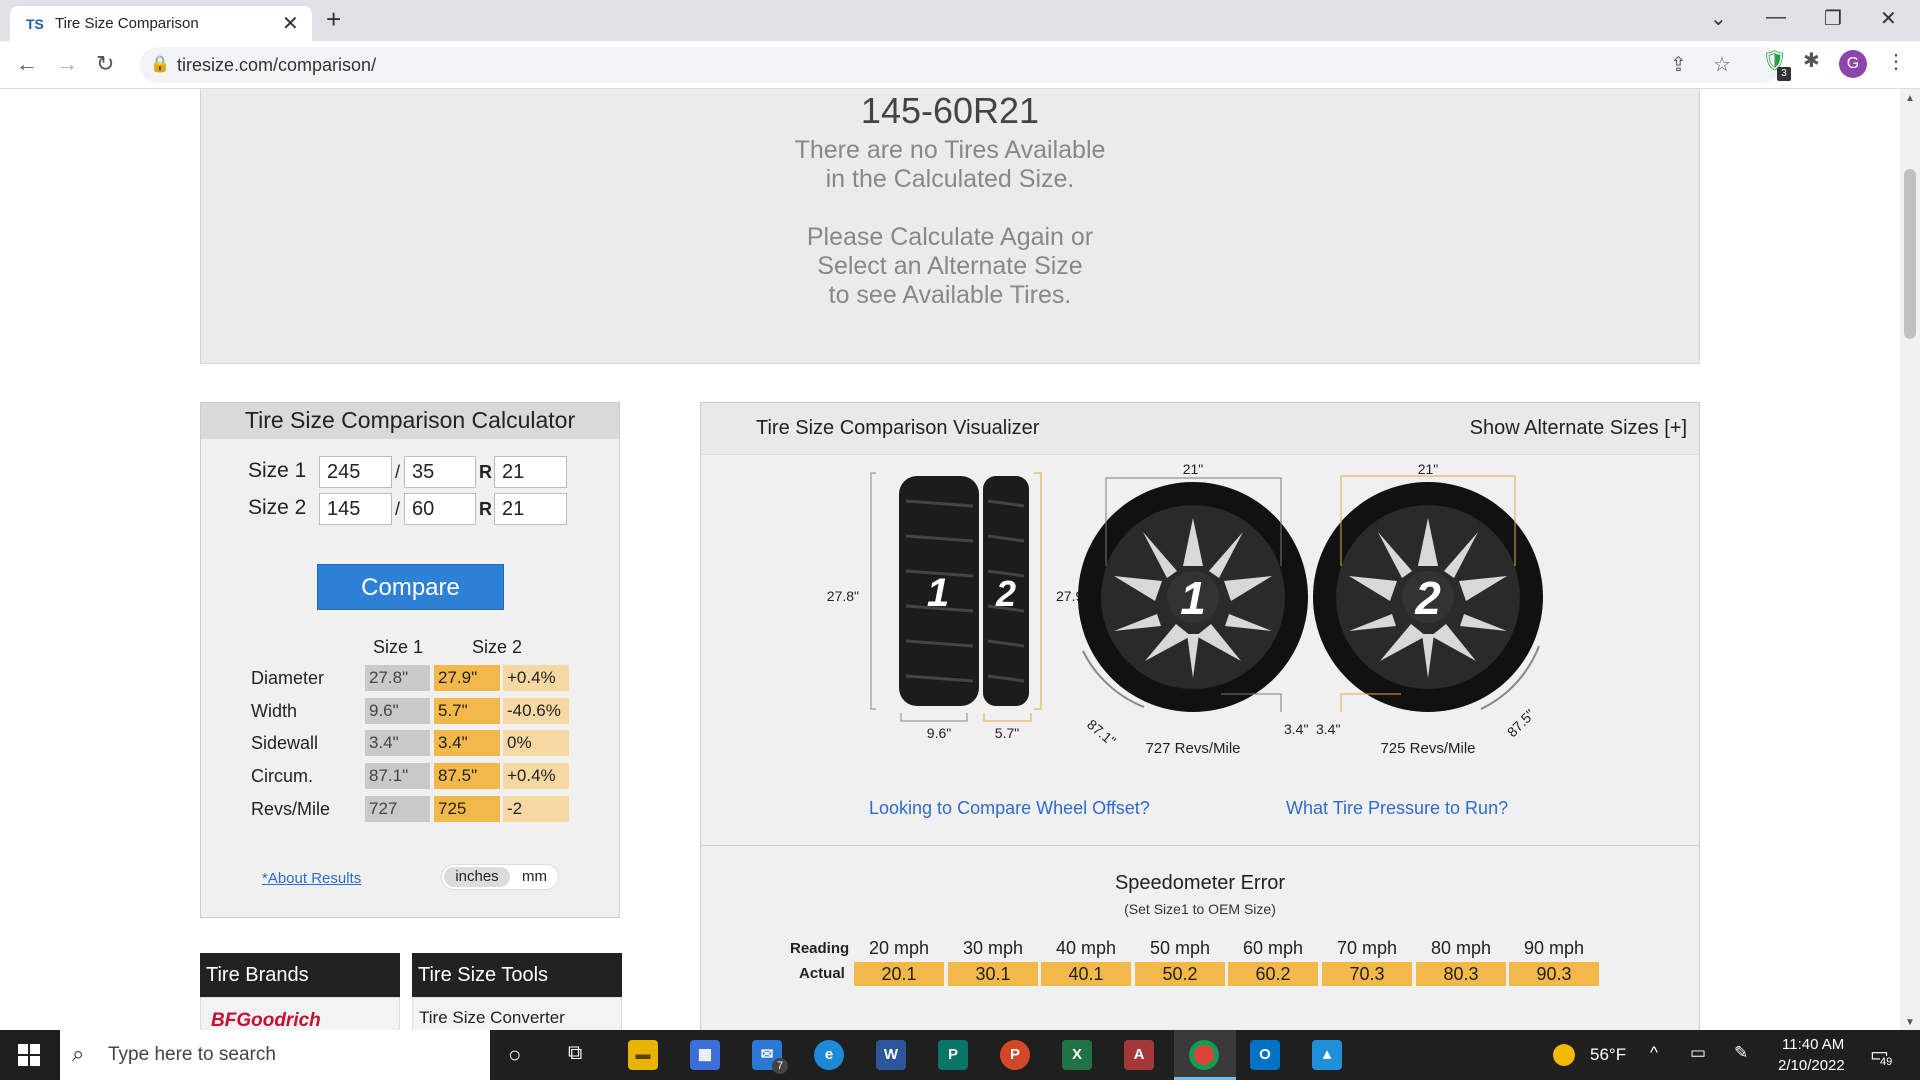 The image size is (1920, 1080). I want to click on tray-chevron-icon: ^, so click(1654, 1053).